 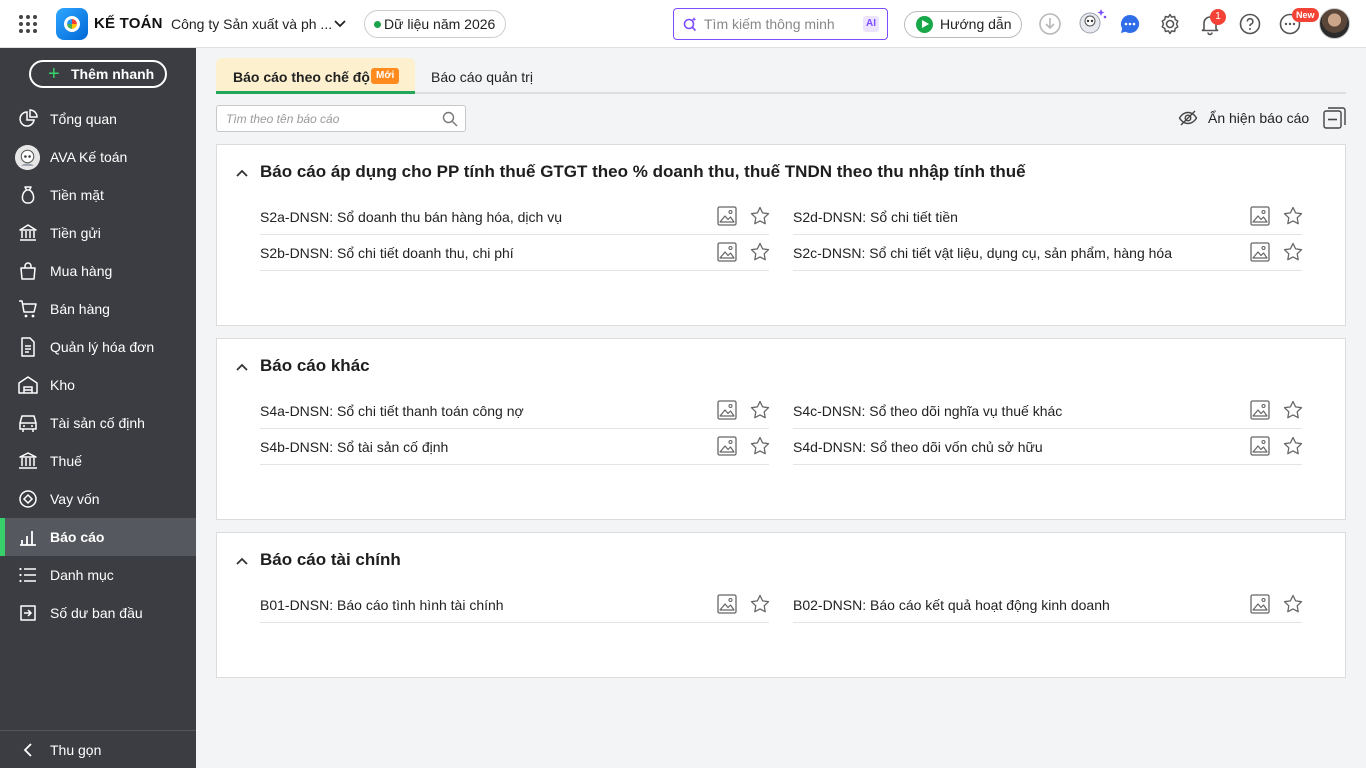 What do you see at coordinates (515, 447) in the screenshot?
I see `report-item: S4b-DNSN: Sổ tài sản cố định` at bounding box center [515, 447].